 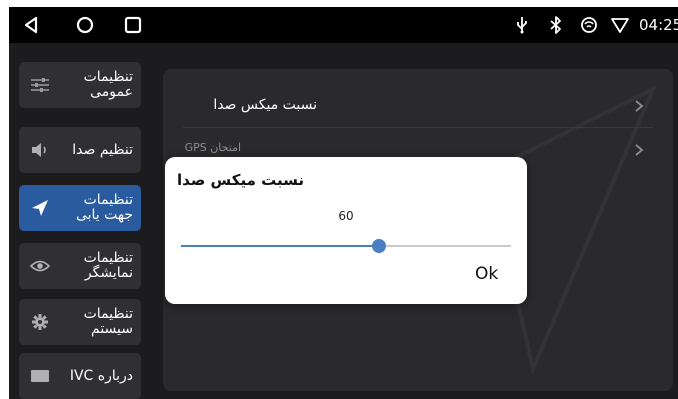 I want to click on mix-ratio-slider, so click(x=346, y=246).